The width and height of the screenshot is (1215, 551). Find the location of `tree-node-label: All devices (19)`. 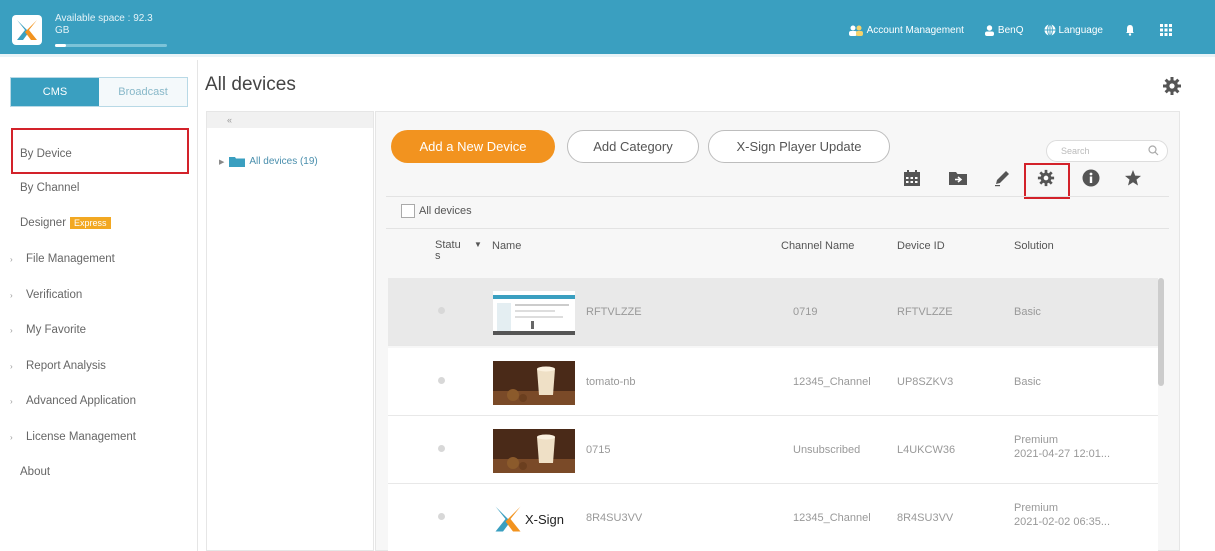

tree-node-label: All devices (19) is located at coordinates (283, 161).